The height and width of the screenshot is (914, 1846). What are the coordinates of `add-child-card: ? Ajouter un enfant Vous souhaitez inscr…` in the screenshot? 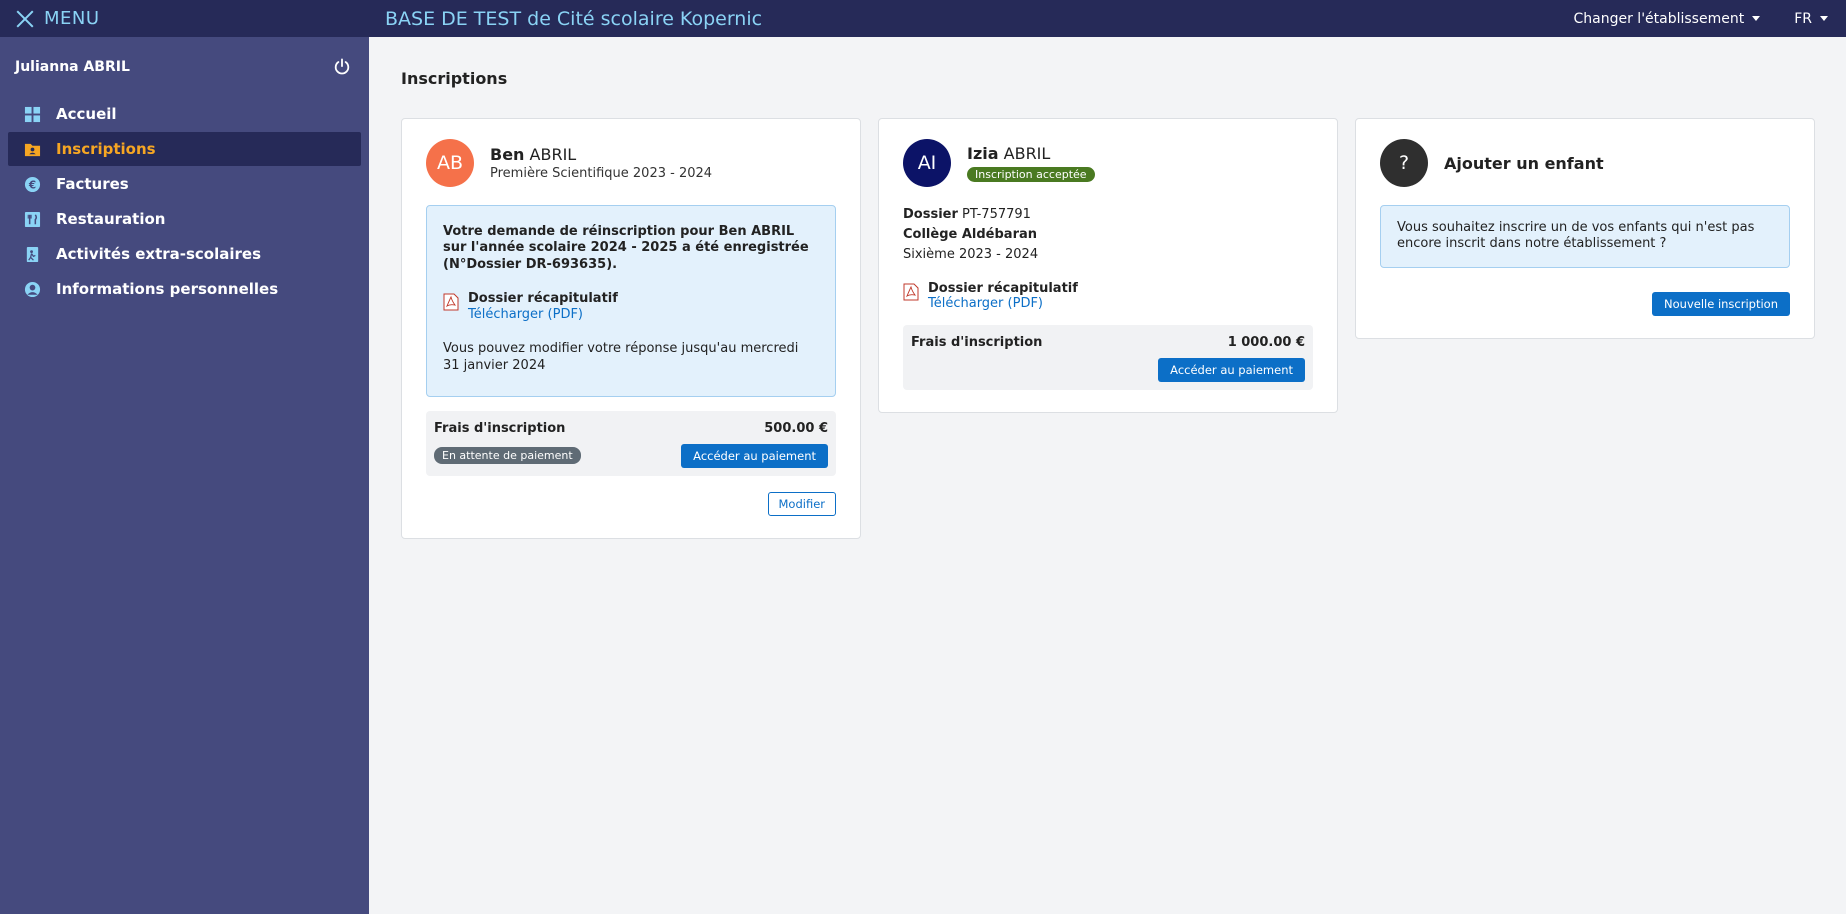 It's located at (1585, 228).